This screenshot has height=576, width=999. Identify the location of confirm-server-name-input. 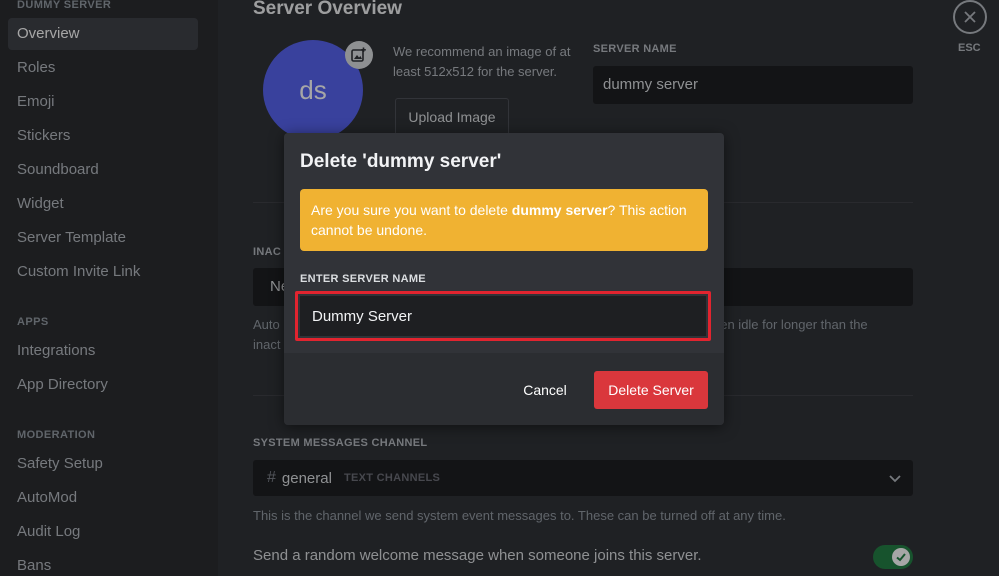
(503, 316).